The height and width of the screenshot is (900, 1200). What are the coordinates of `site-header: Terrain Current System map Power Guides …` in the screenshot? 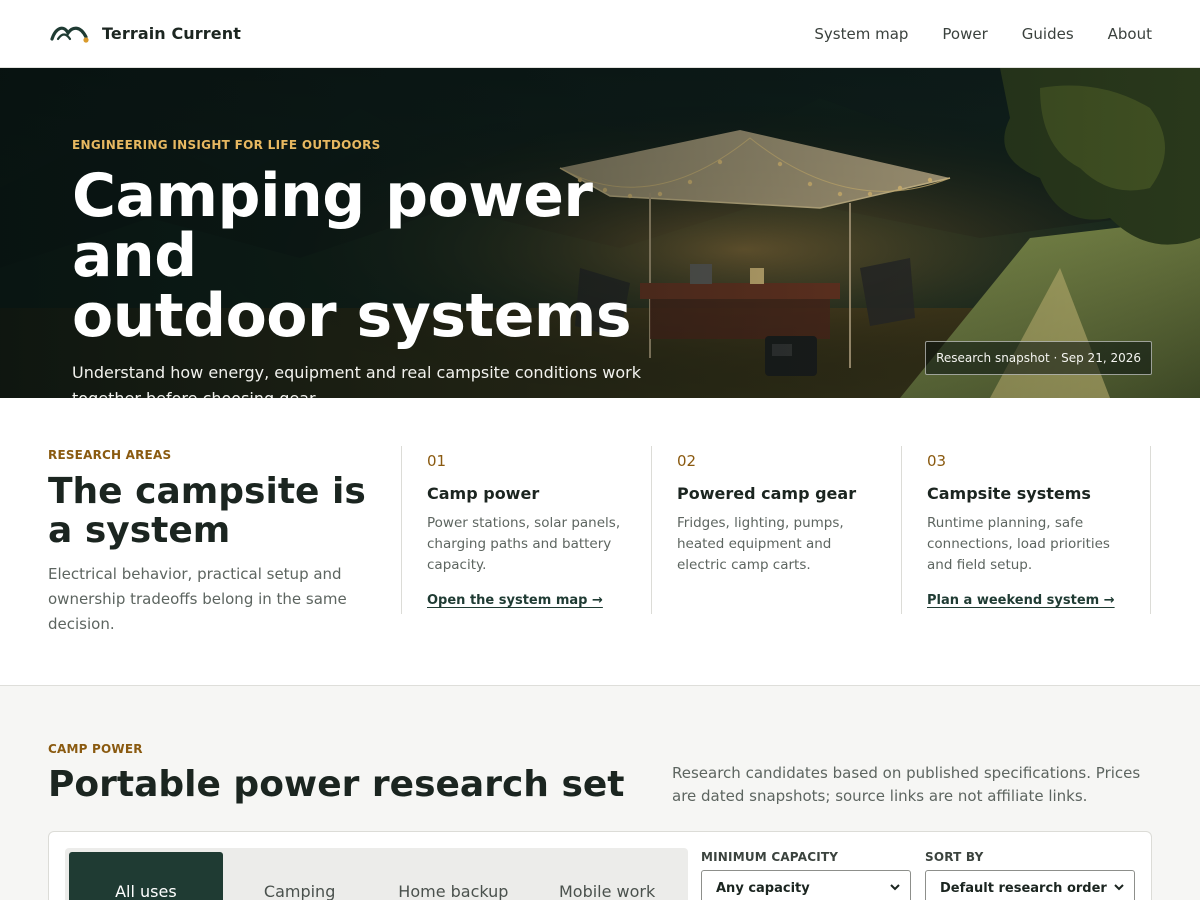 It's located at (600, 34).